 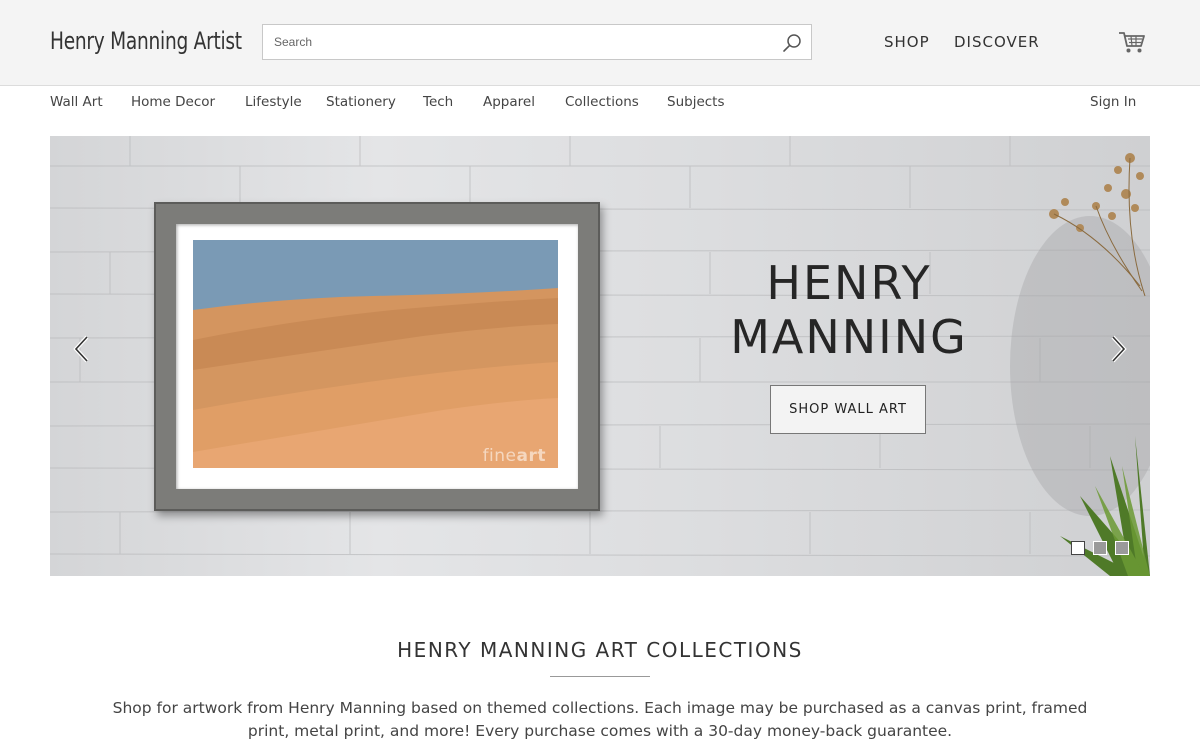 I want to click on search-bar, so click(x=537, y=42).